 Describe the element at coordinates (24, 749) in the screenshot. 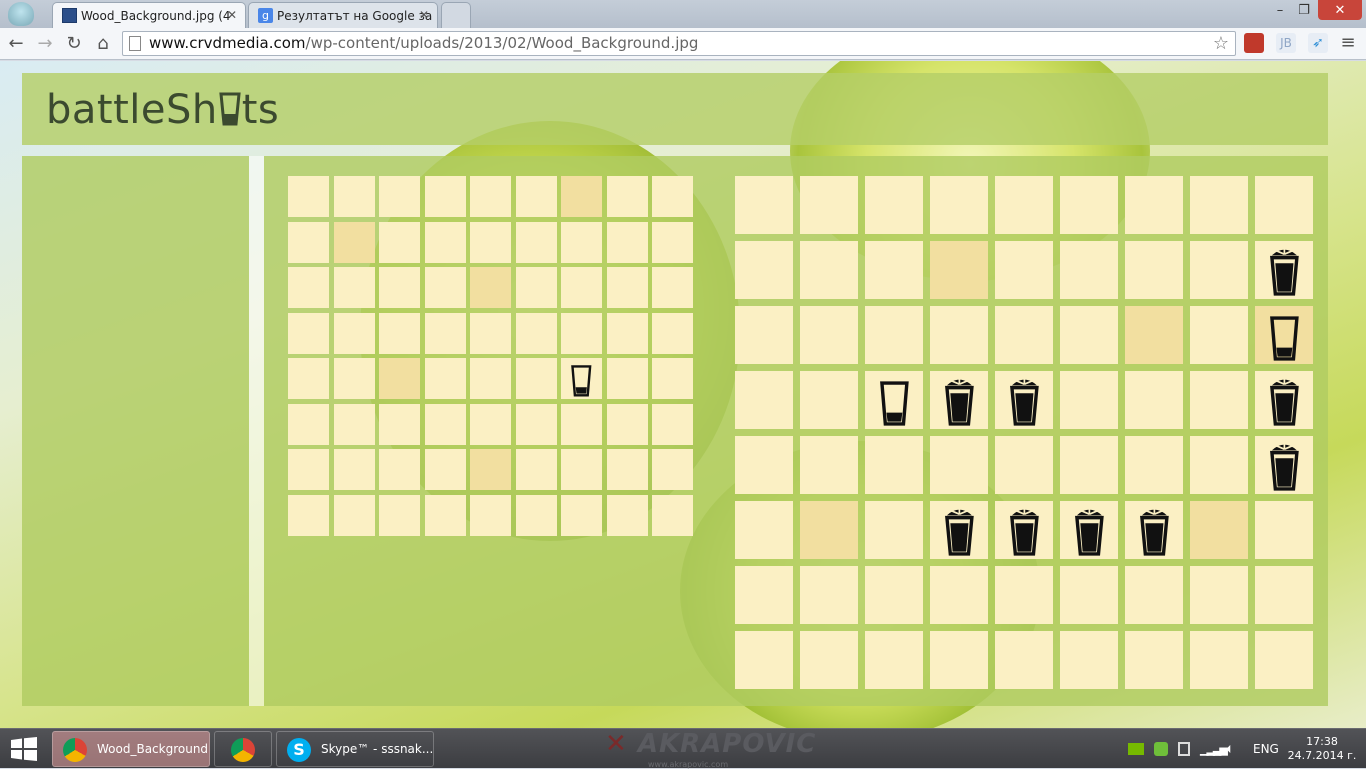

I see `windows-start-icon` at that location.